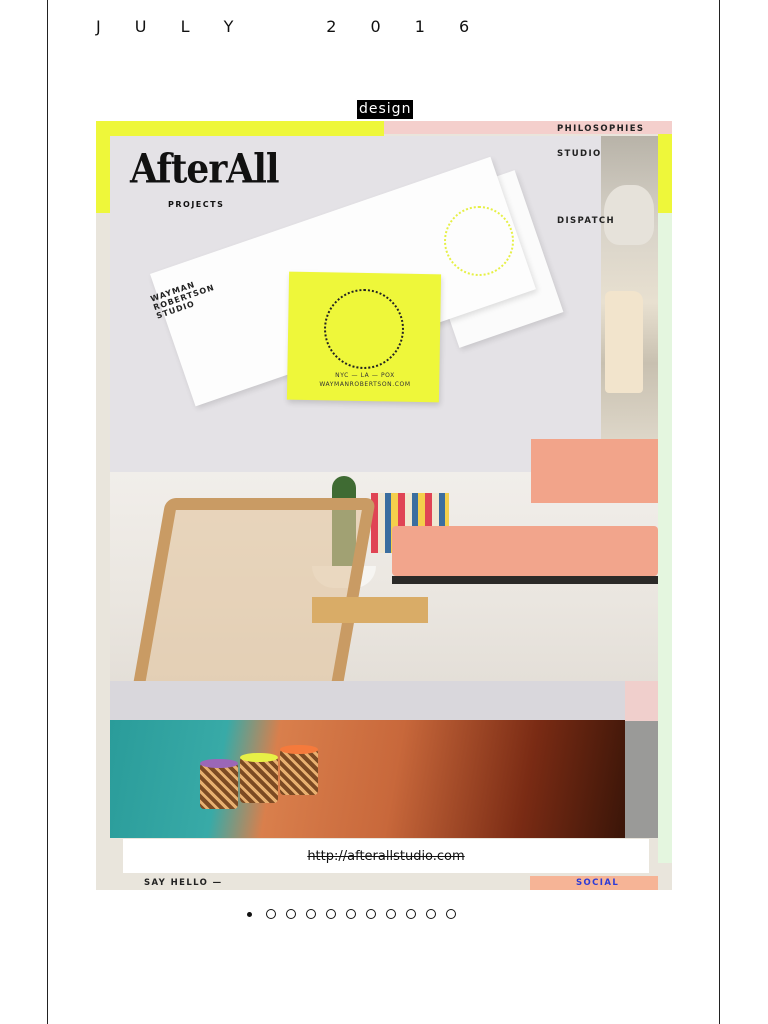  Describe the element at coordinates (479, 241) in the screenshot. I see `envelope-ring-logo` at that location.